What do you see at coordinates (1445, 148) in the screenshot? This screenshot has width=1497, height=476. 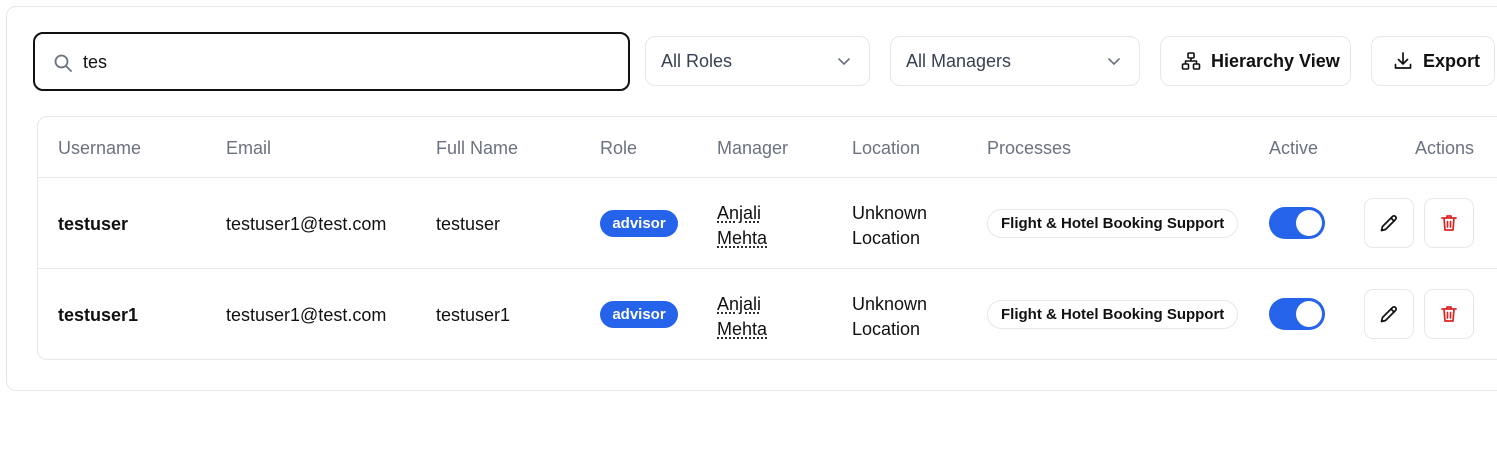 I see `column-header-actions: Actions` at bounding box center [1445, 148].